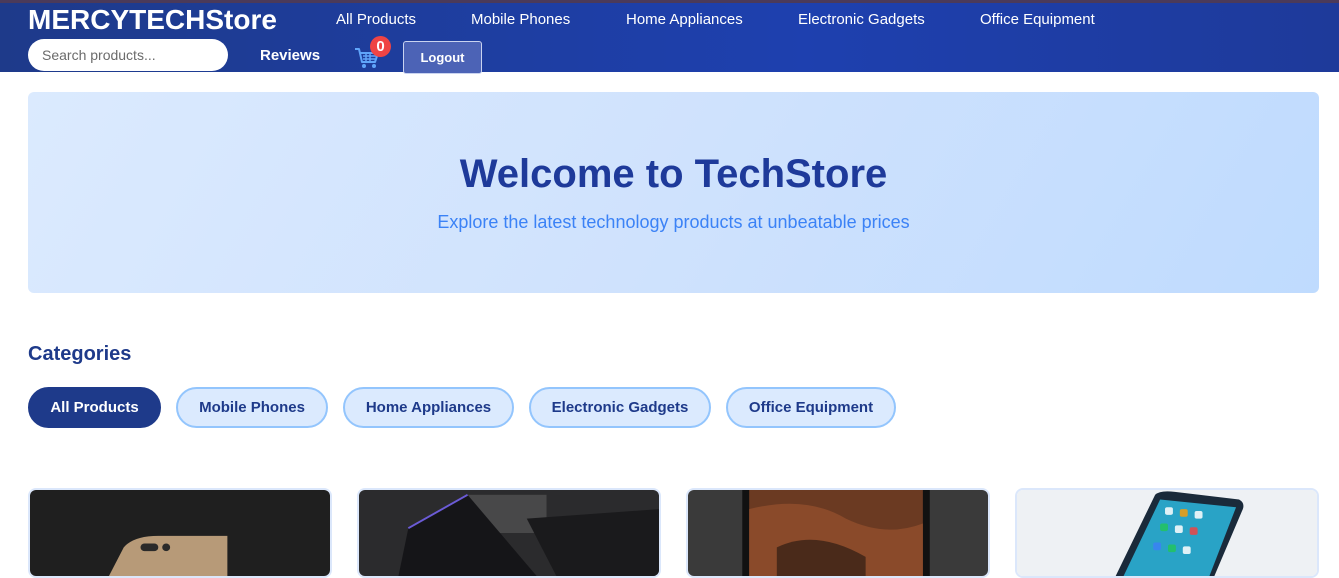  What do you see at coordinates (811, 407) in the screenshot?
I see `category-office-equipment: Office Equipment` at bounding box center [811, 407].